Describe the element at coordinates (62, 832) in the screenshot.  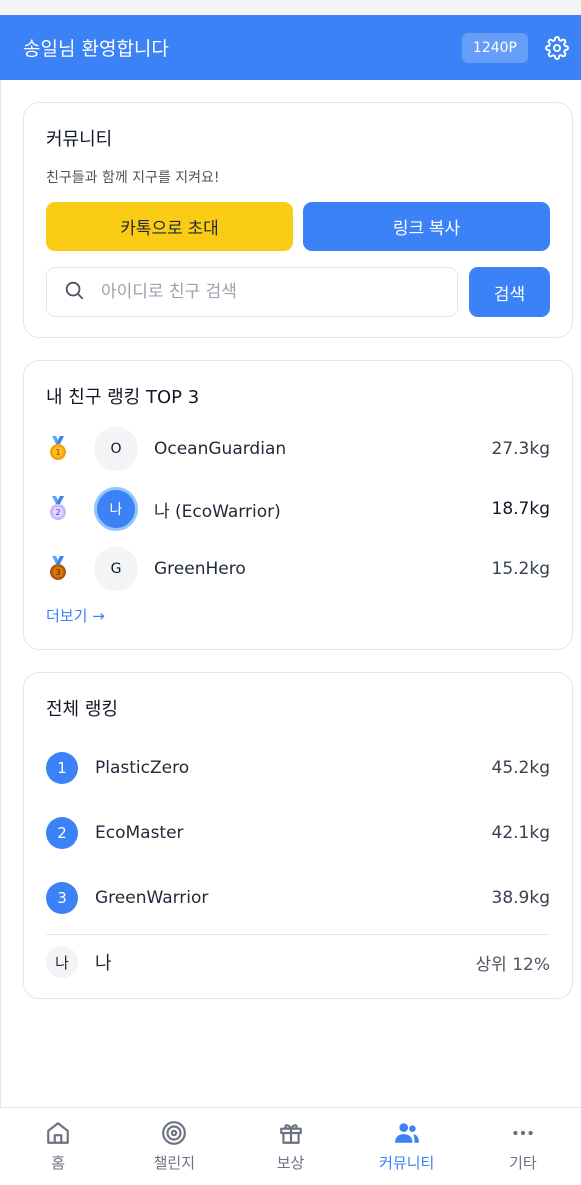
I see `rank-number: 2` at that location.